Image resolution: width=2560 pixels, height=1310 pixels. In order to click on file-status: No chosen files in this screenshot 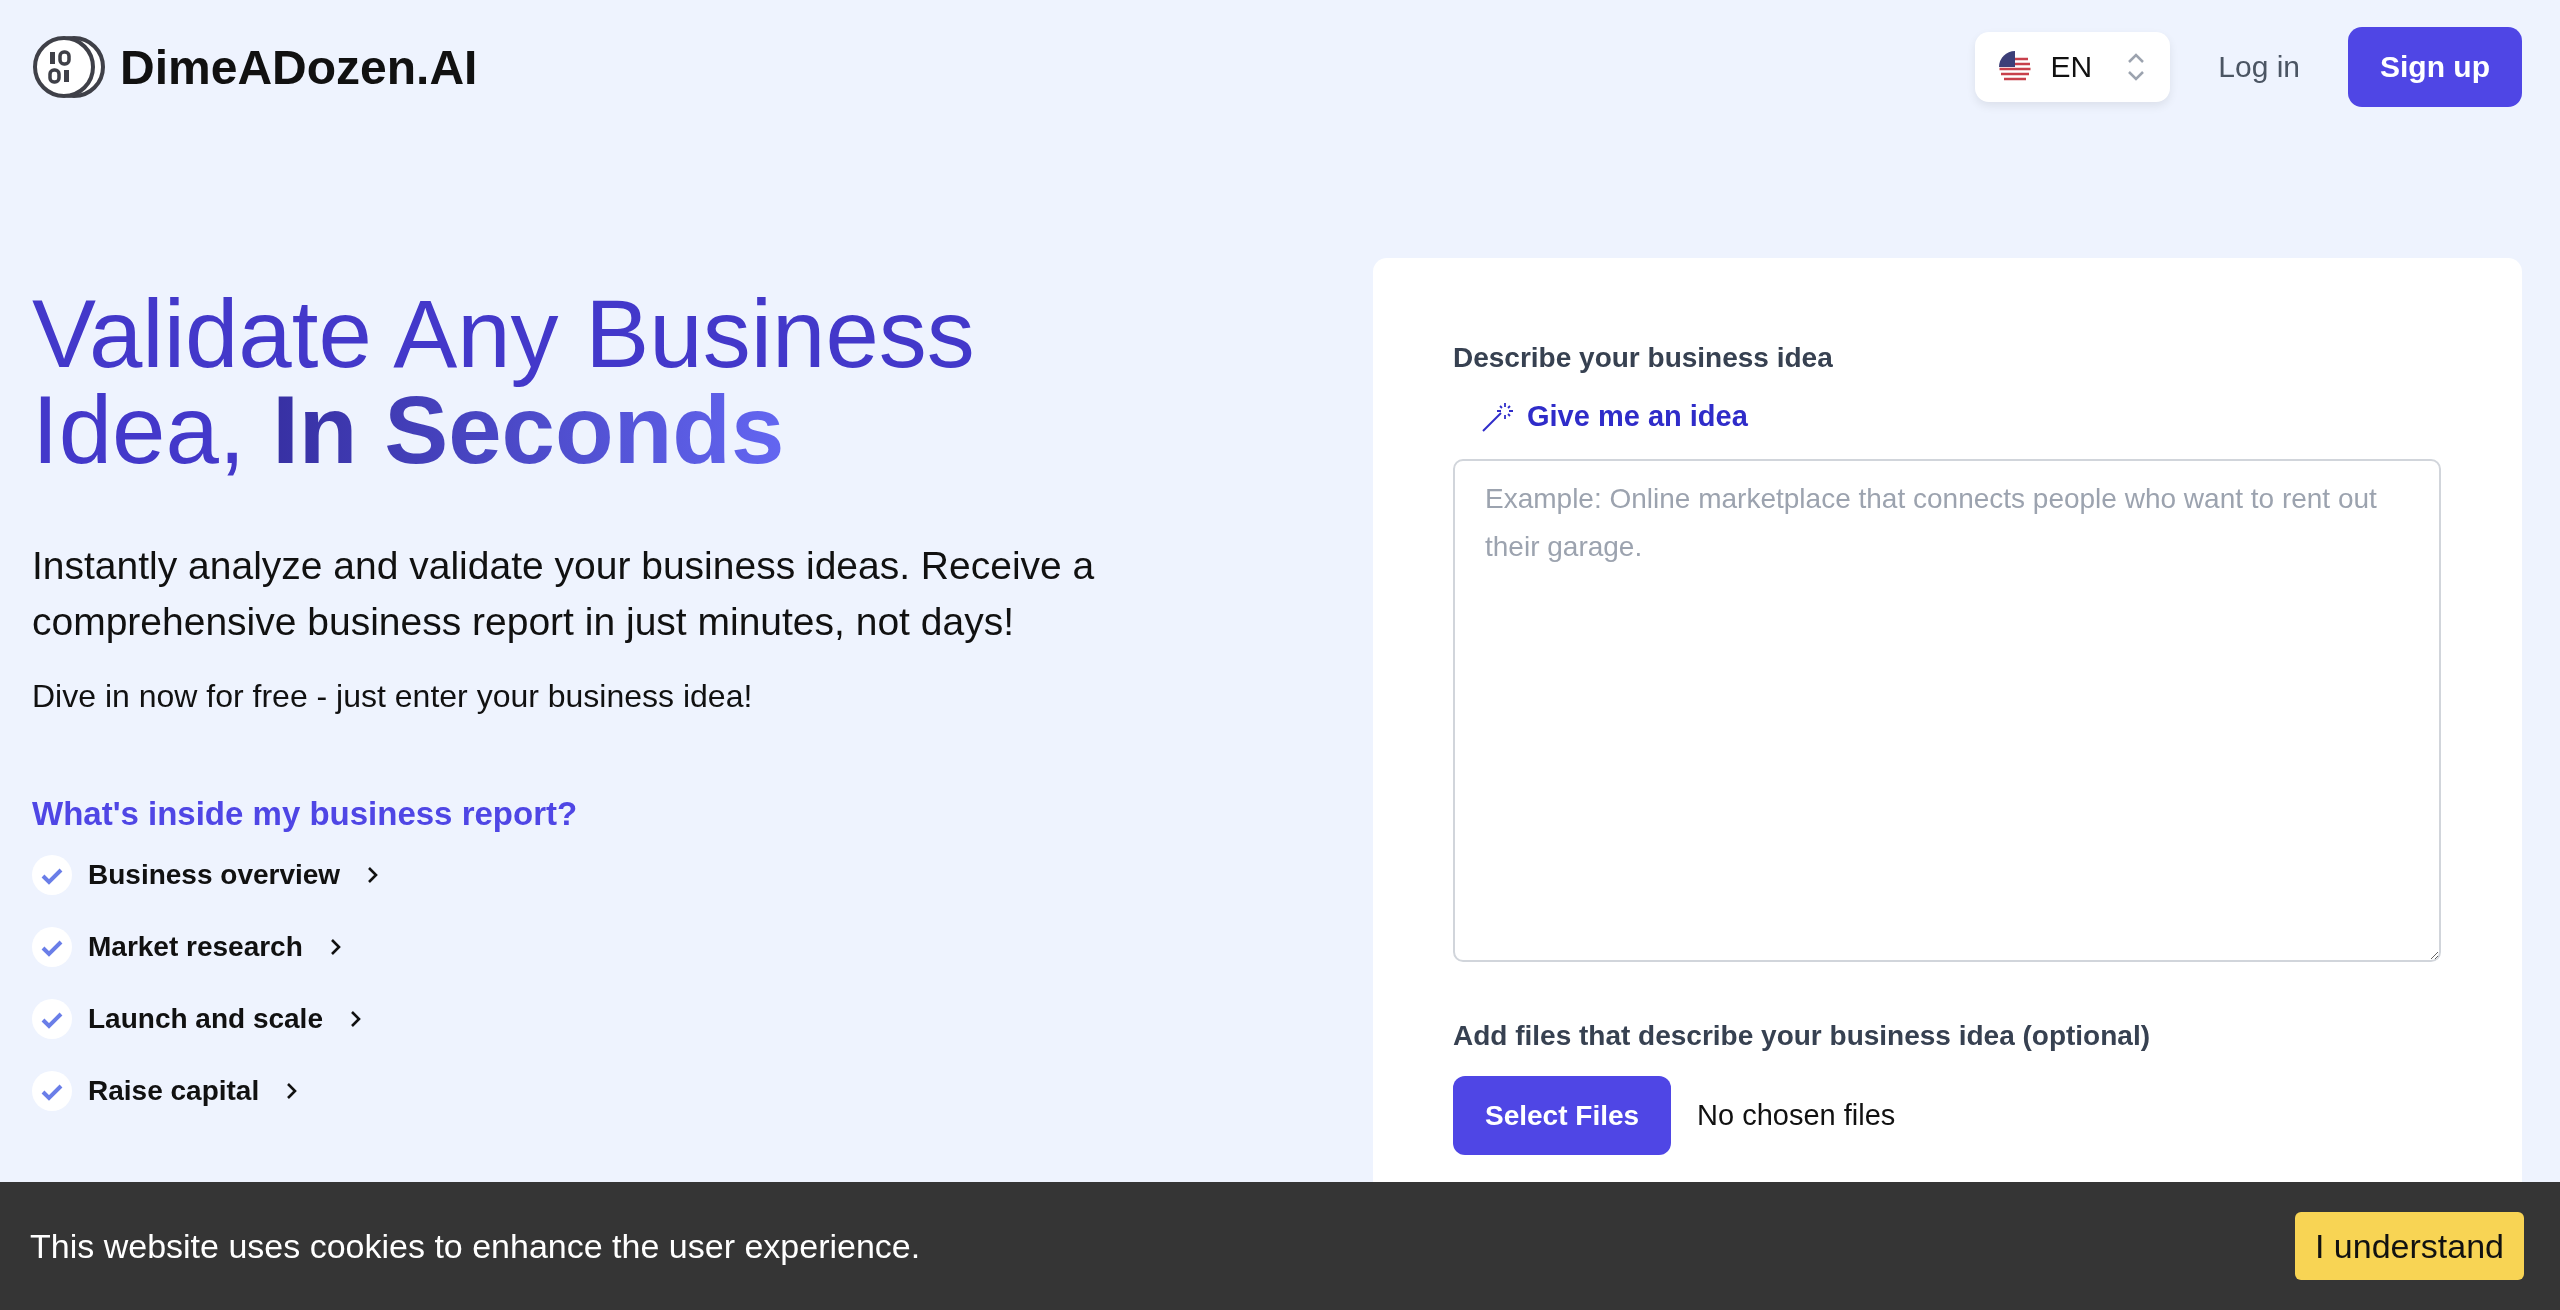, I will do `click(1796, 1115)`.